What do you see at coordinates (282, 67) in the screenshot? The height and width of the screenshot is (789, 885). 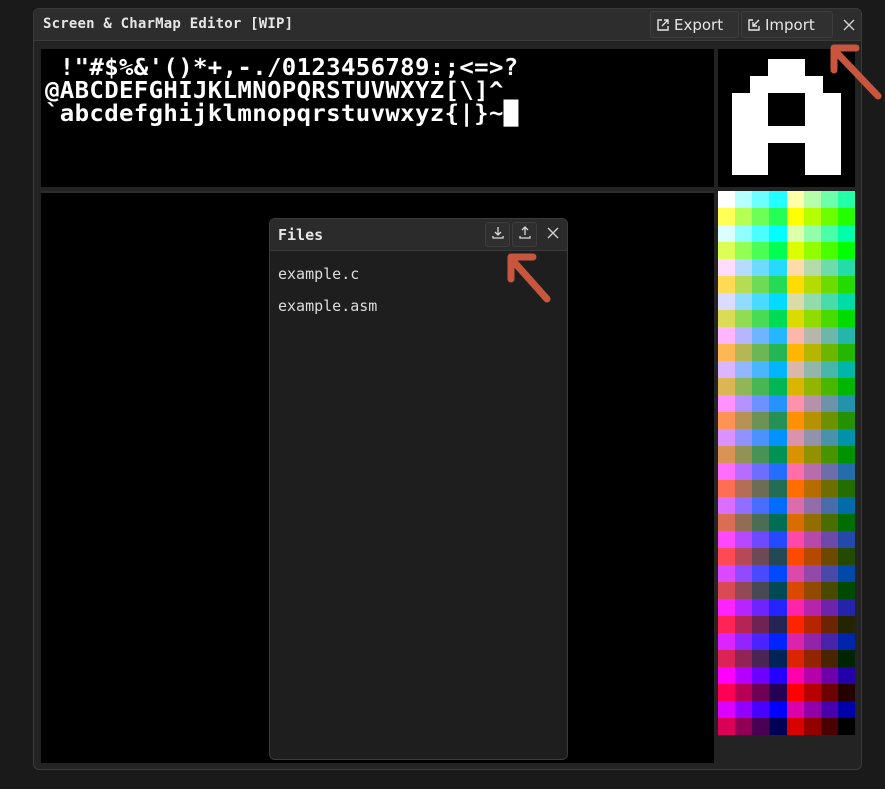 I see `charmap-row: !"#$%&'()*+,-./0123456789:;<=>?` at bounding box center [282, 67].